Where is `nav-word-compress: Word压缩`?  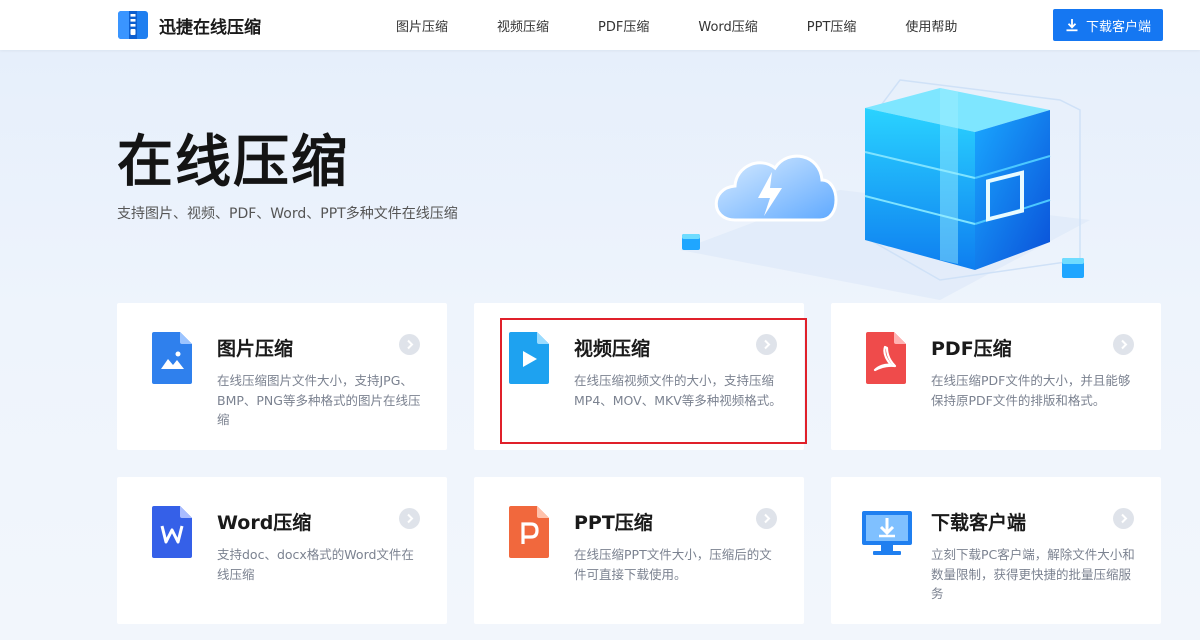 nav-word-compress: Word压缩 is located at coordinates (727, 25).